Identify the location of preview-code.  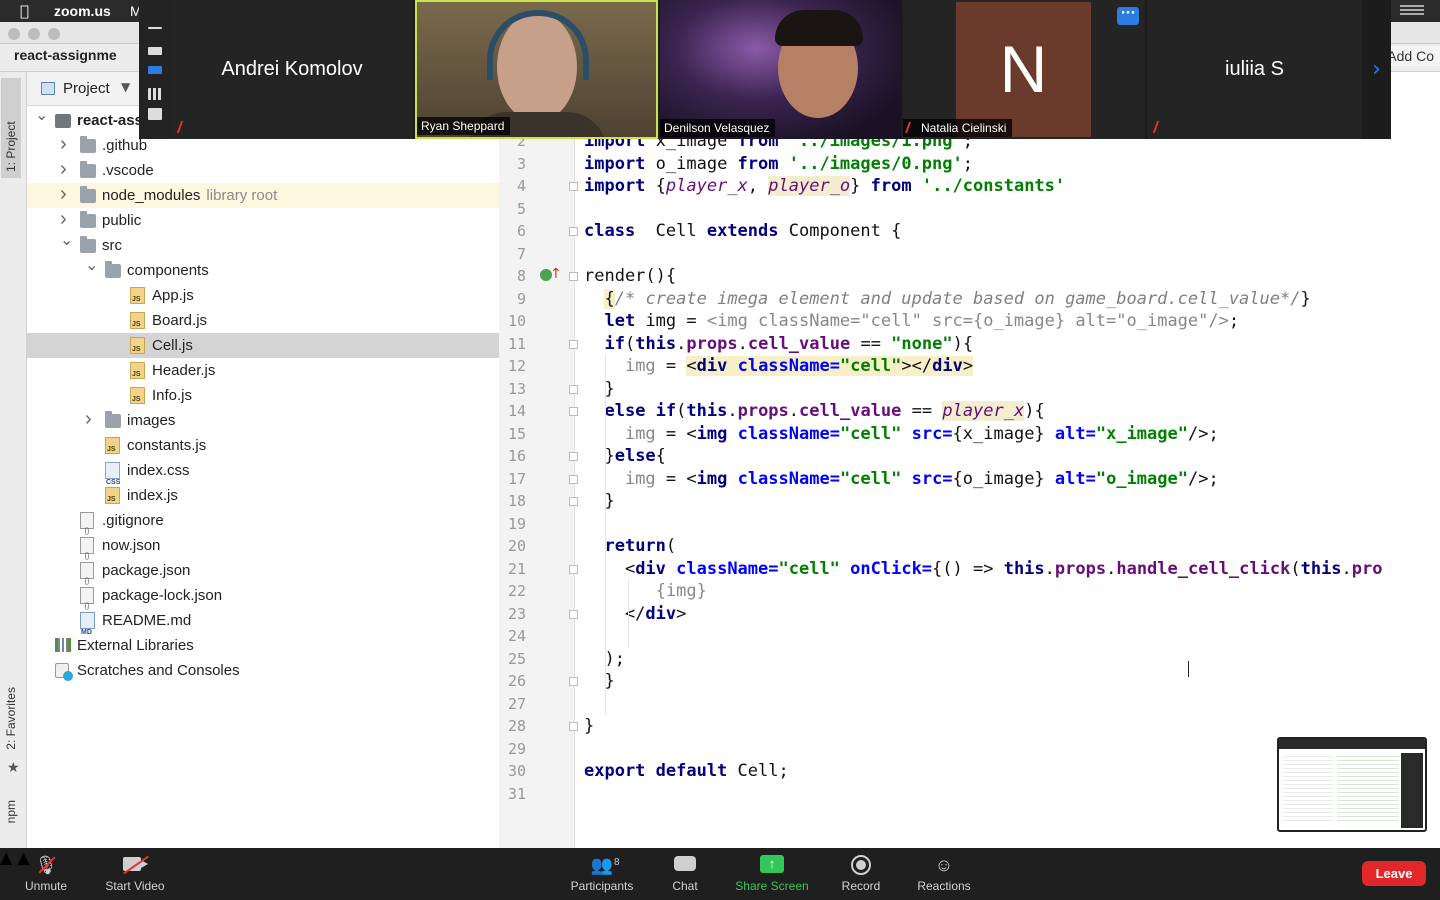
(1368, 788).